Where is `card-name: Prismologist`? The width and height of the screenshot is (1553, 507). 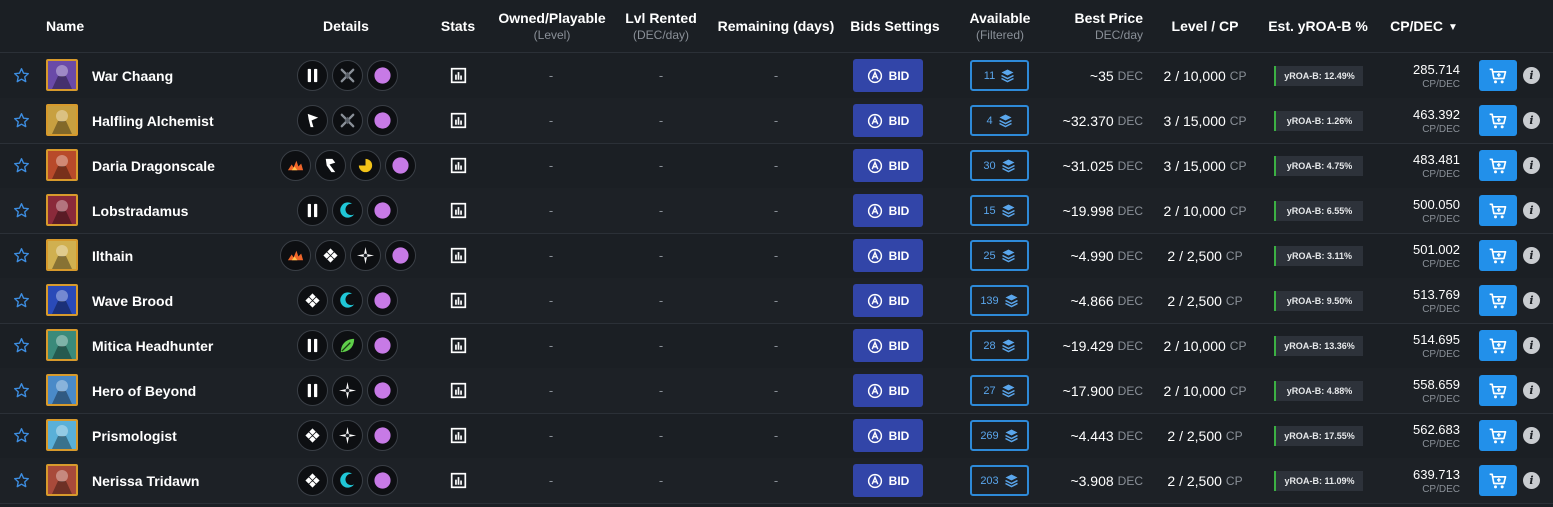
card-name: Prismologist is located at coordinates (134, 435).